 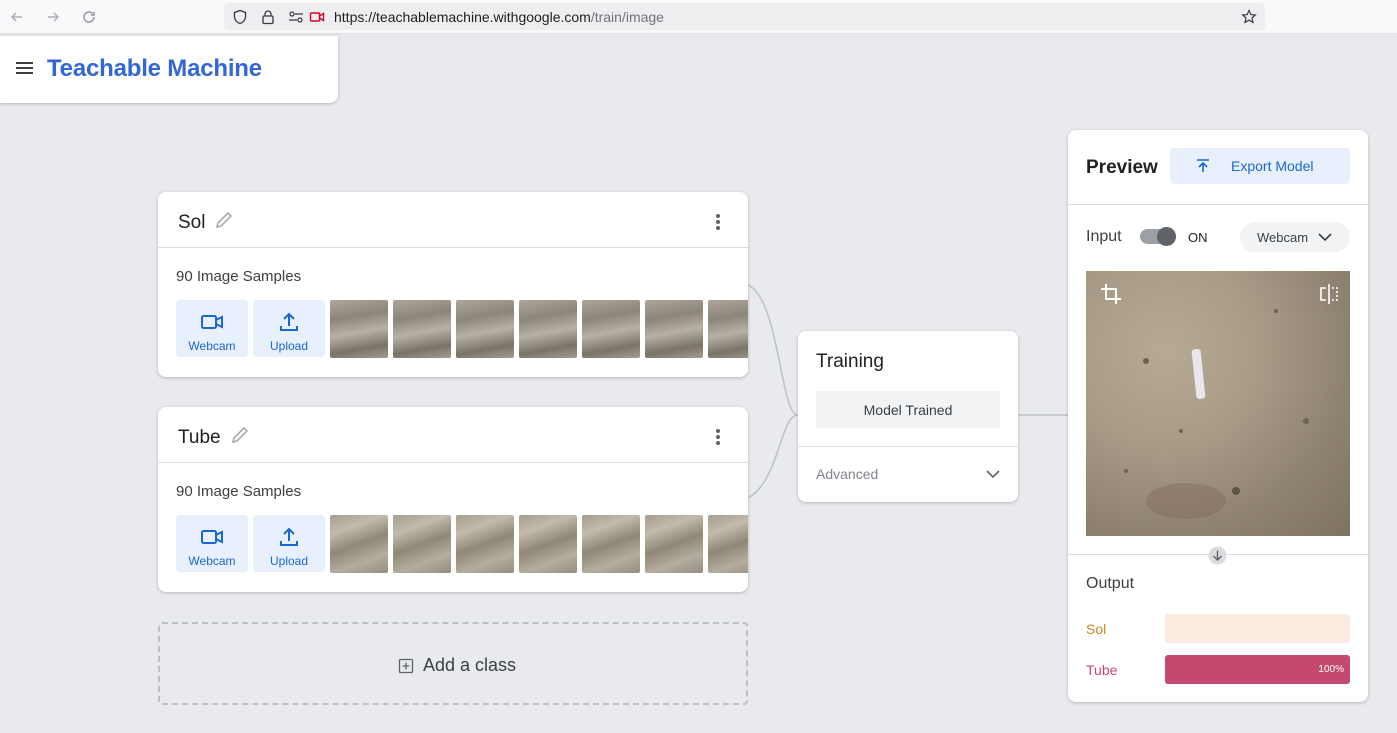 I want to click on flip-icon, so click(x=1329, y=294).